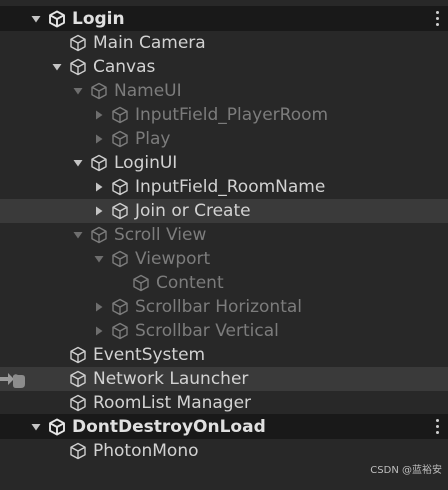  I want to click on hierarchy-item-photonmono: PhotonMono, so click(224, 451).